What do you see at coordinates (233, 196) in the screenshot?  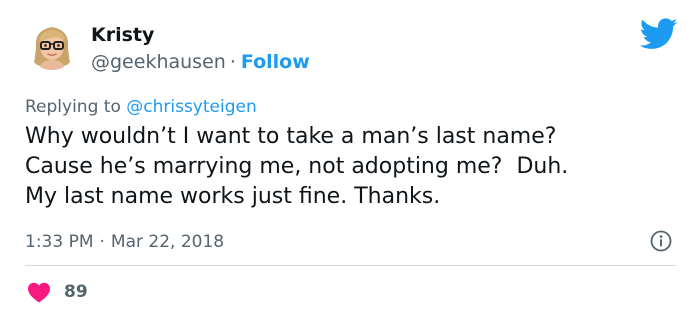 I see `tweet-line: My last name works just fine. Thanks.` at bounding box center [233, 196].